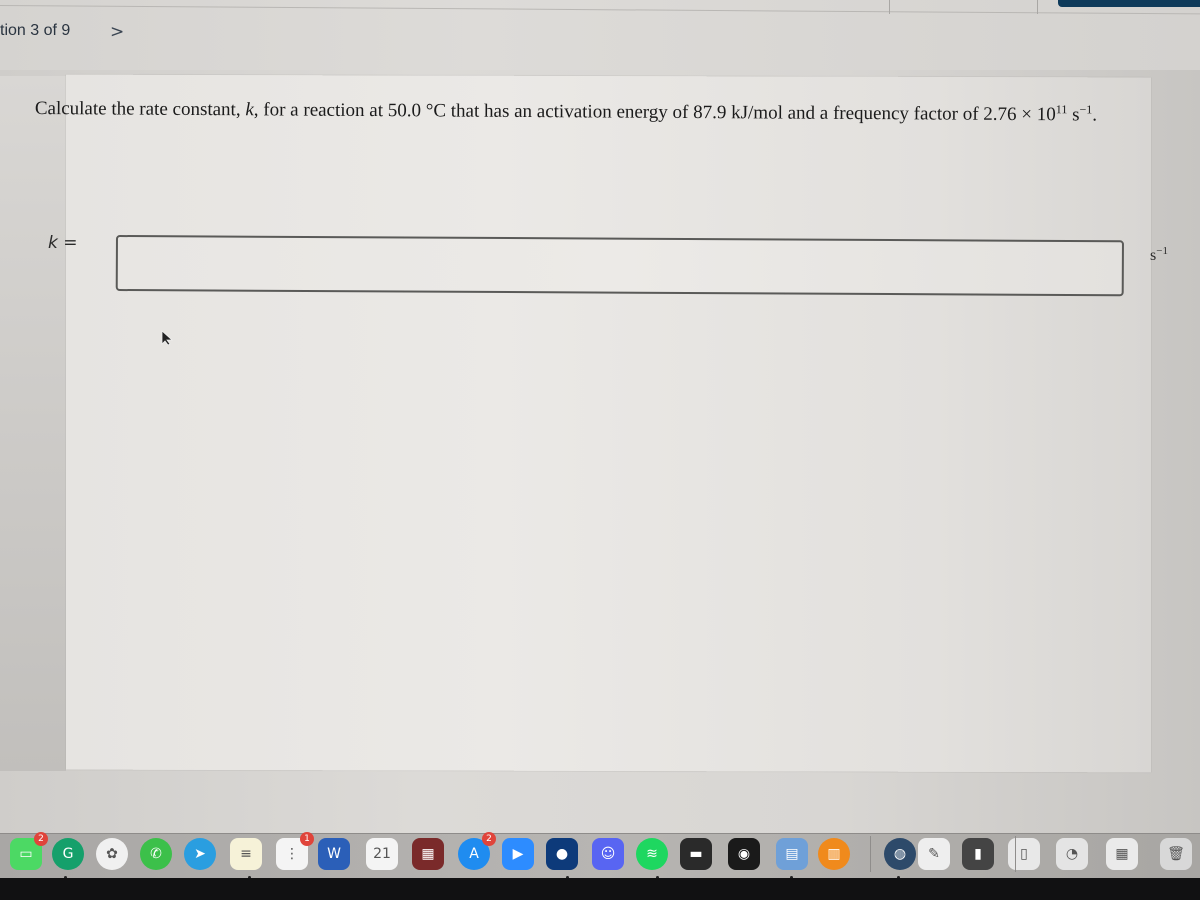 The height and width of the screenshot is (900, 1200). I want to click on golf-app-glyph: ●, so click(562, 854).